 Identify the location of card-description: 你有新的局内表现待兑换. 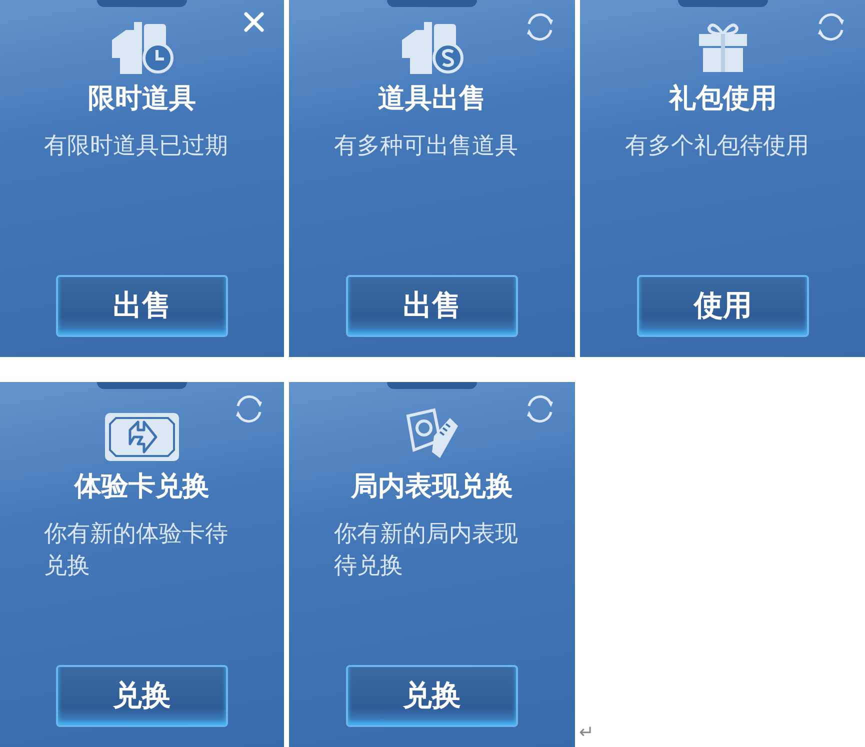
(426, 550).